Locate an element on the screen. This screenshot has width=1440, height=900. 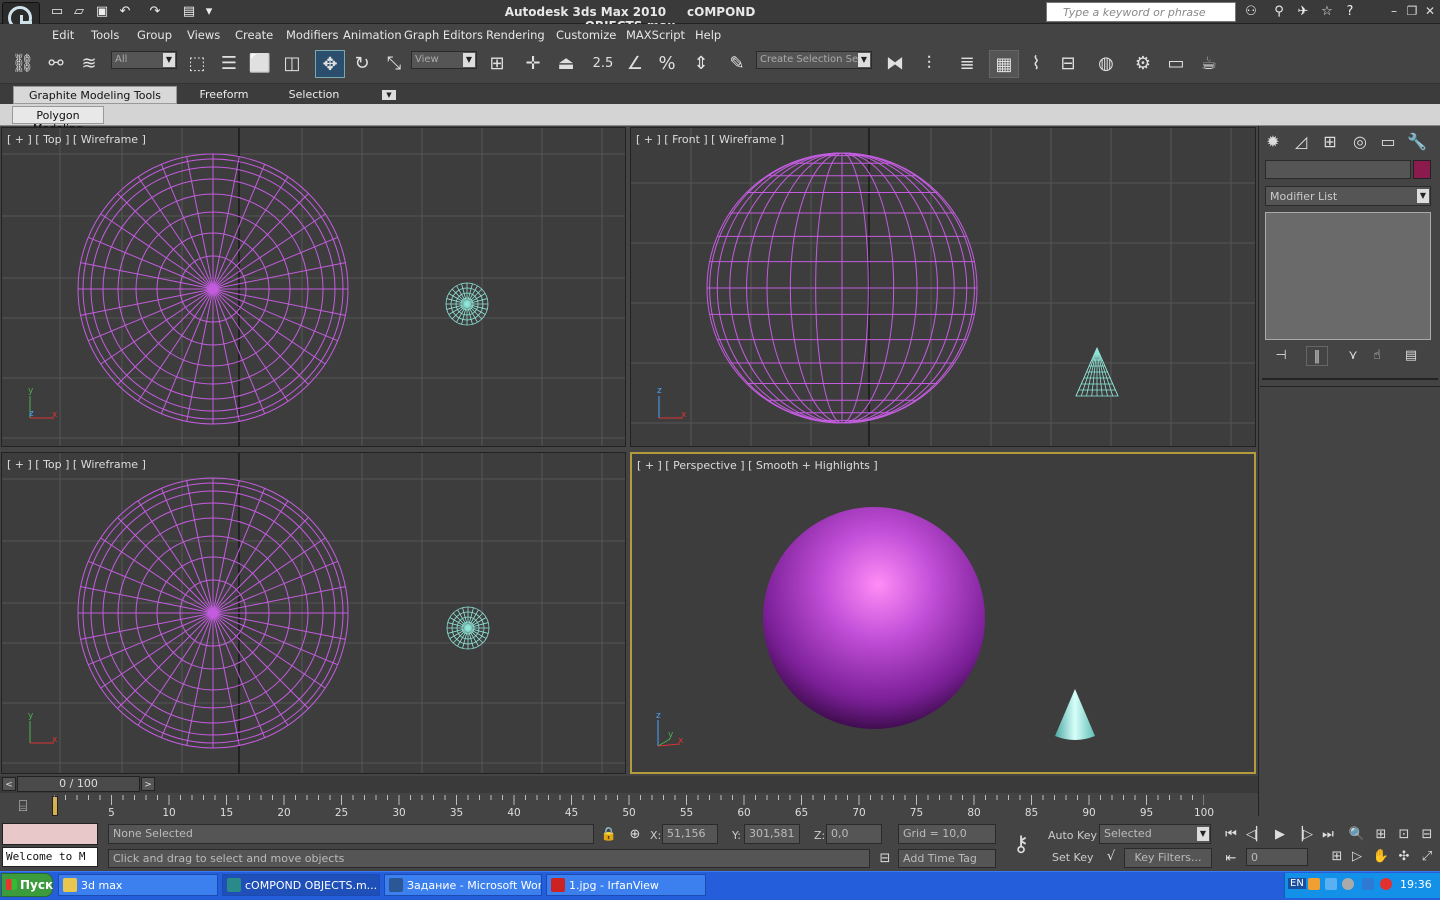
edit-named-selection-icon: ✎ is located at coordinates (737, 64).